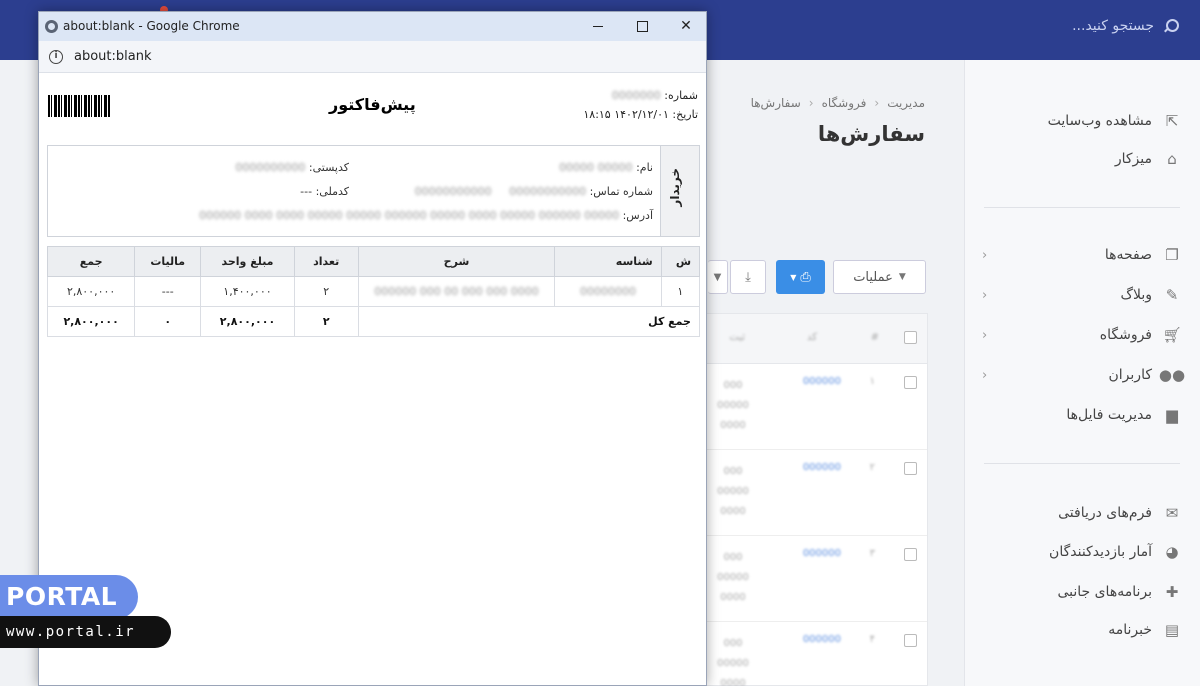  I want to click on sidebar-item-label: مدیریت فایل‌ها, so click(1109, 415).